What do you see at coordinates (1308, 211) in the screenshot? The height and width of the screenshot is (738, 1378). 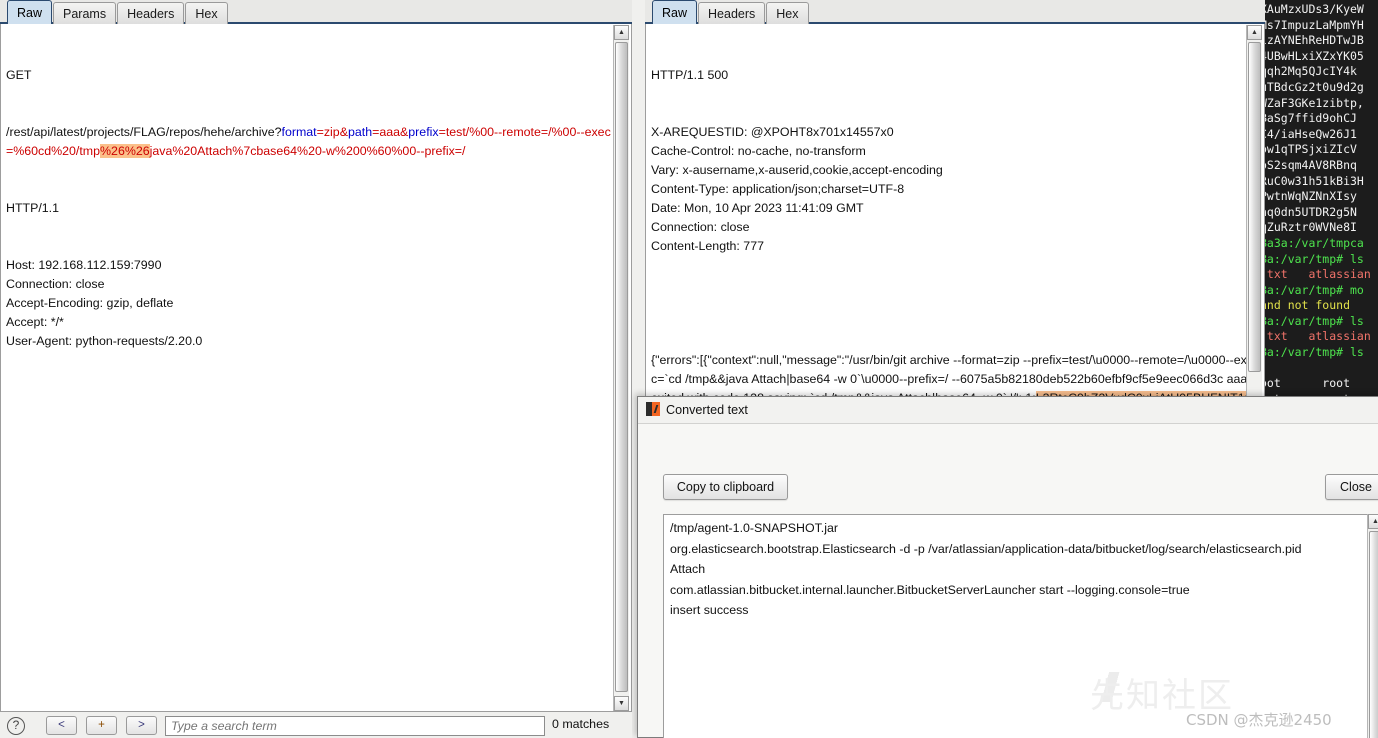 I see `terminal-line: nq0dn5UTDR2g5N` at bounding box center [1308, 211].